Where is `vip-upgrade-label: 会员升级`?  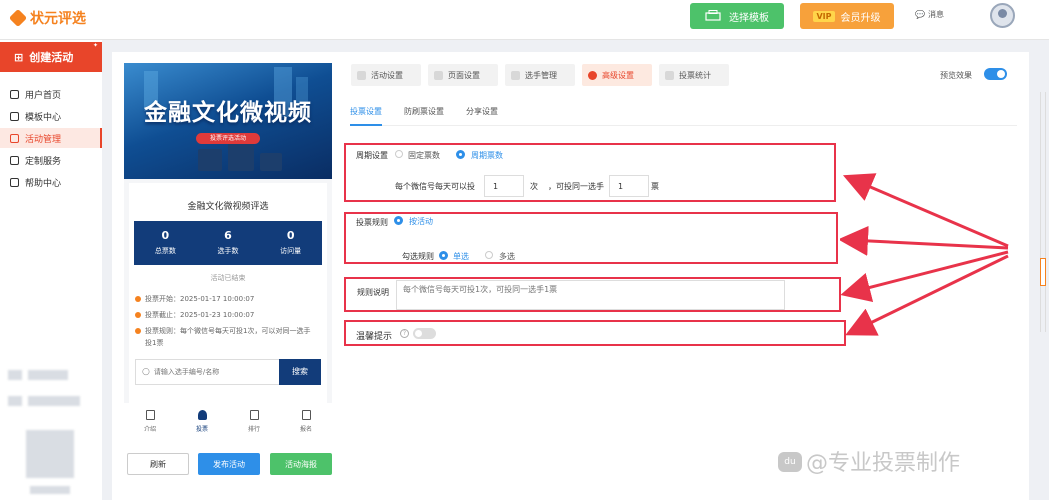 vip-upgrade-label: 会员升级 is located at coordinates (860, 18).